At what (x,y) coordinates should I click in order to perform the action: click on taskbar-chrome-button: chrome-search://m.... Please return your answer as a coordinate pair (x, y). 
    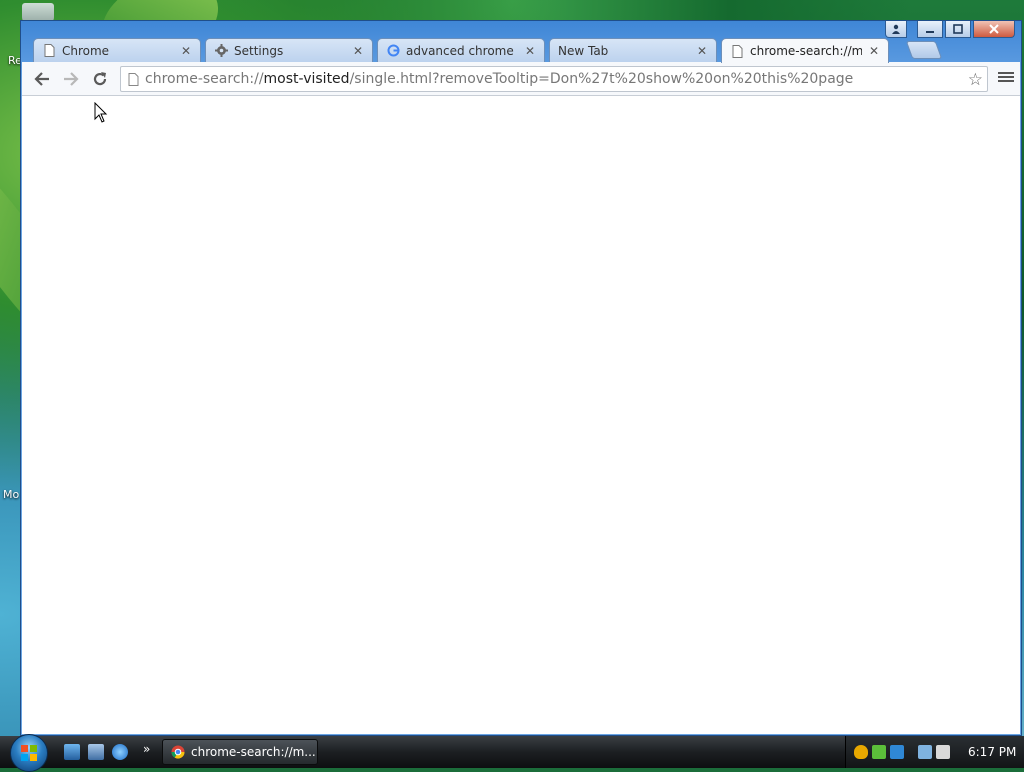
    Looking at the image, I should click on (240, 752).